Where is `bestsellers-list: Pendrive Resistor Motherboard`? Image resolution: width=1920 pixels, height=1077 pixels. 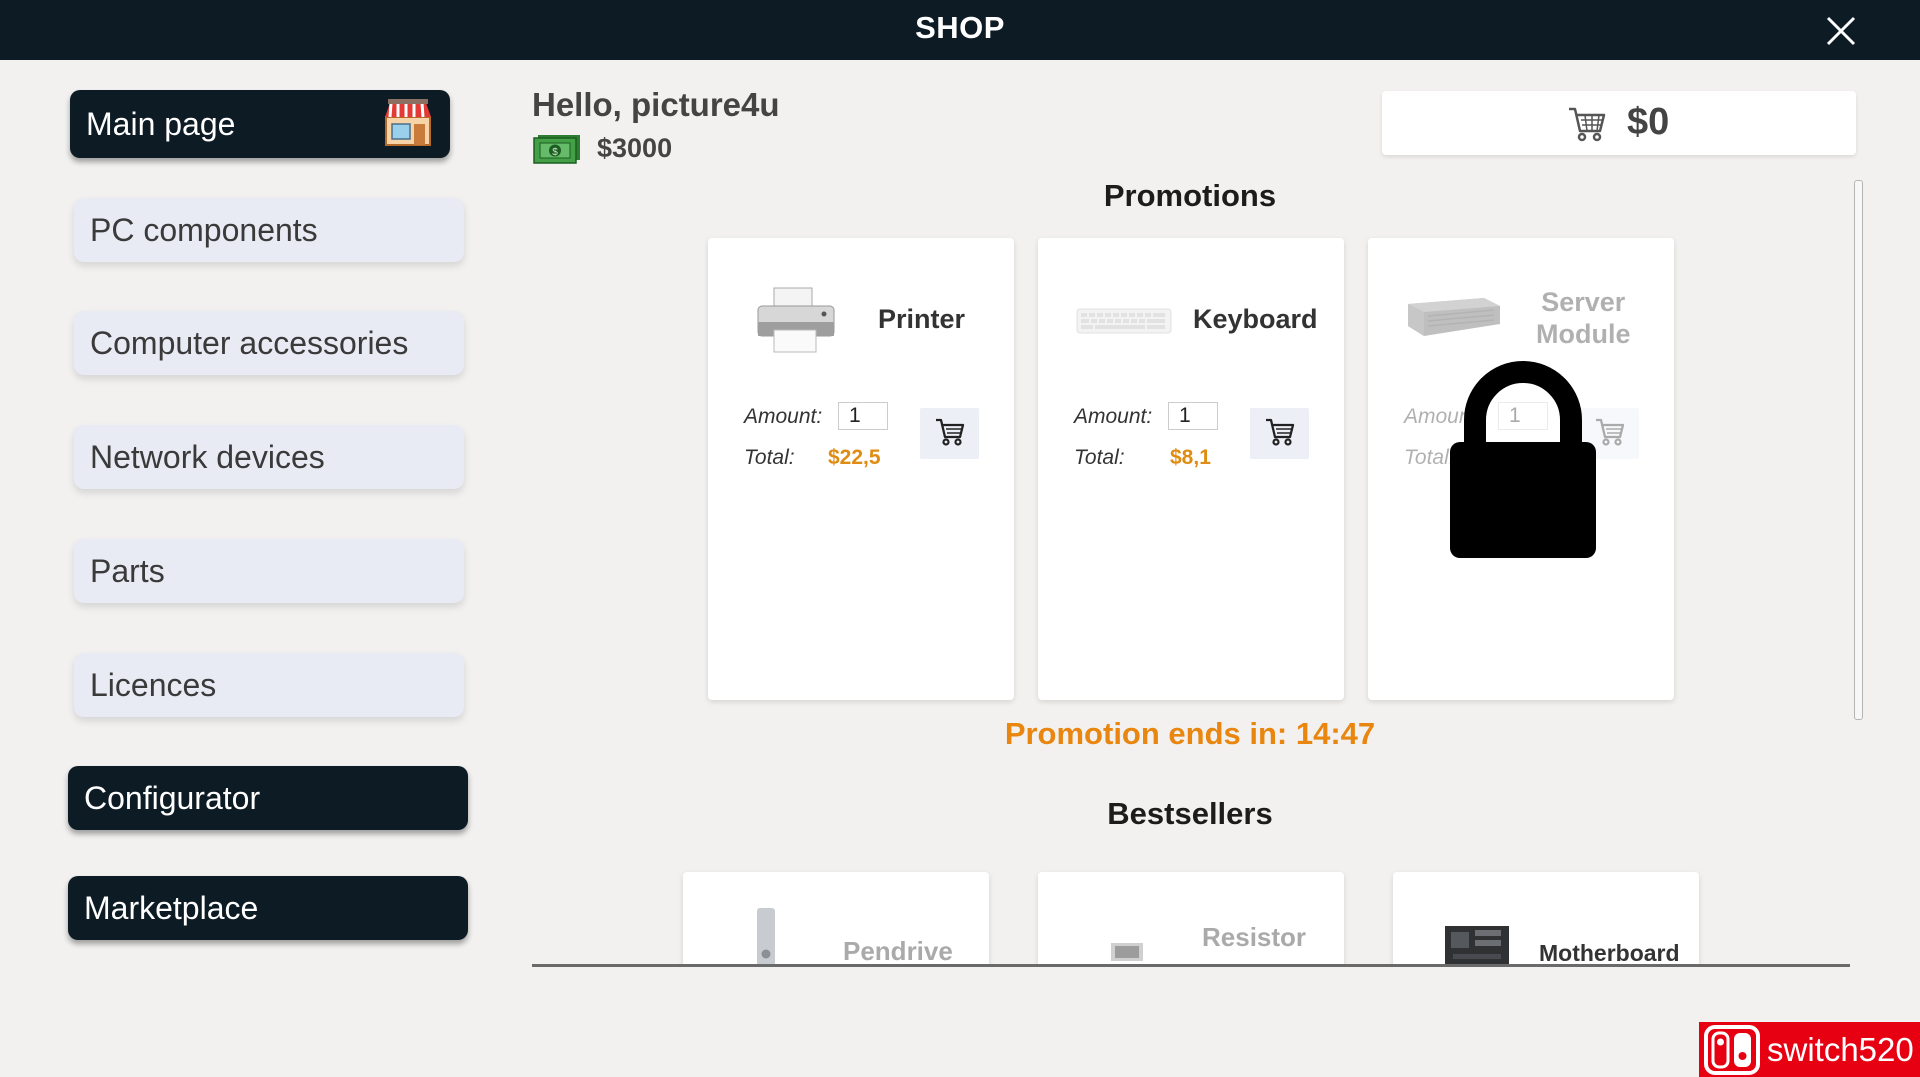
bestsellers-list: Pendrive Resistor Motherboard is located at coordinates (1192, 913).